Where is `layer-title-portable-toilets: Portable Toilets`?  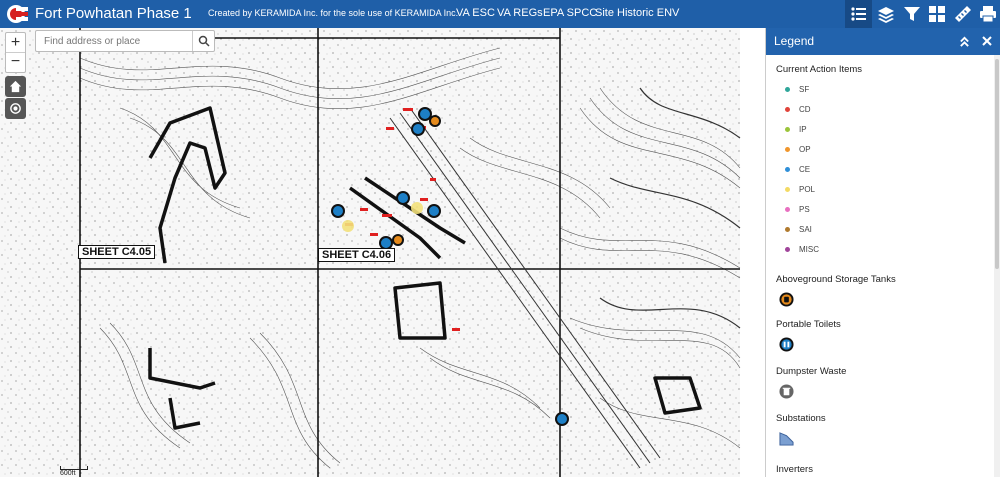 layer-title-portable-toilets: Portable Toilets is located at coordinates (808, 324).